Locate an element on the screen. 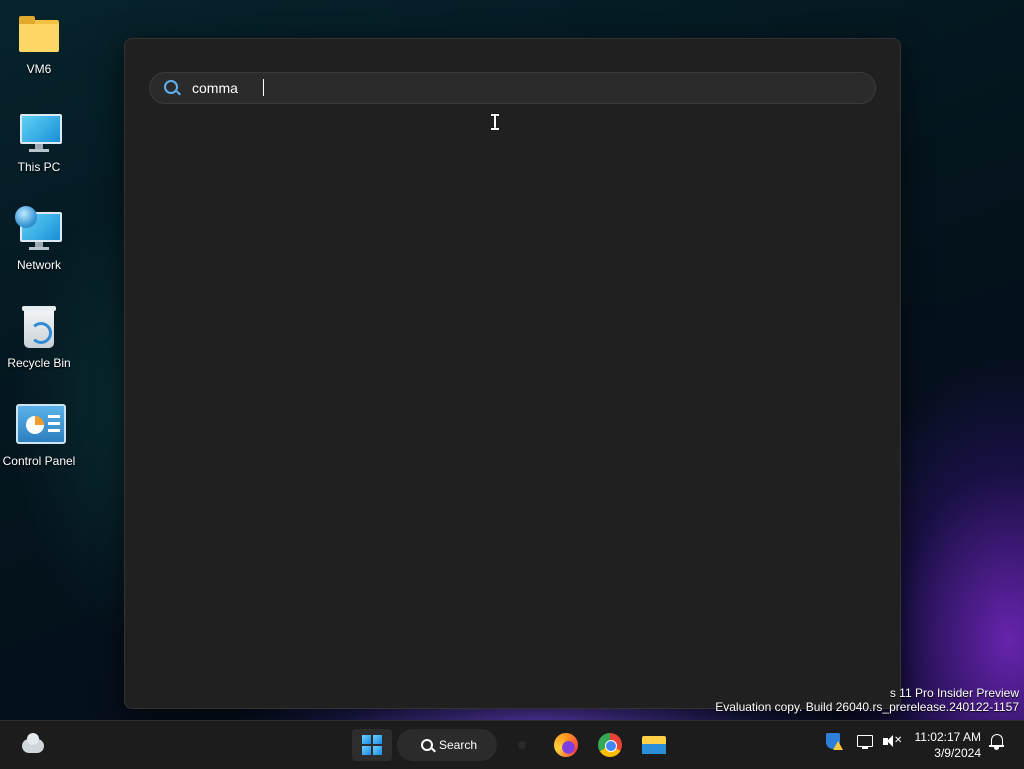 The width and height of the screenshot is (1024, 769). notification-bell-icon is located at coordinates (997, 742).